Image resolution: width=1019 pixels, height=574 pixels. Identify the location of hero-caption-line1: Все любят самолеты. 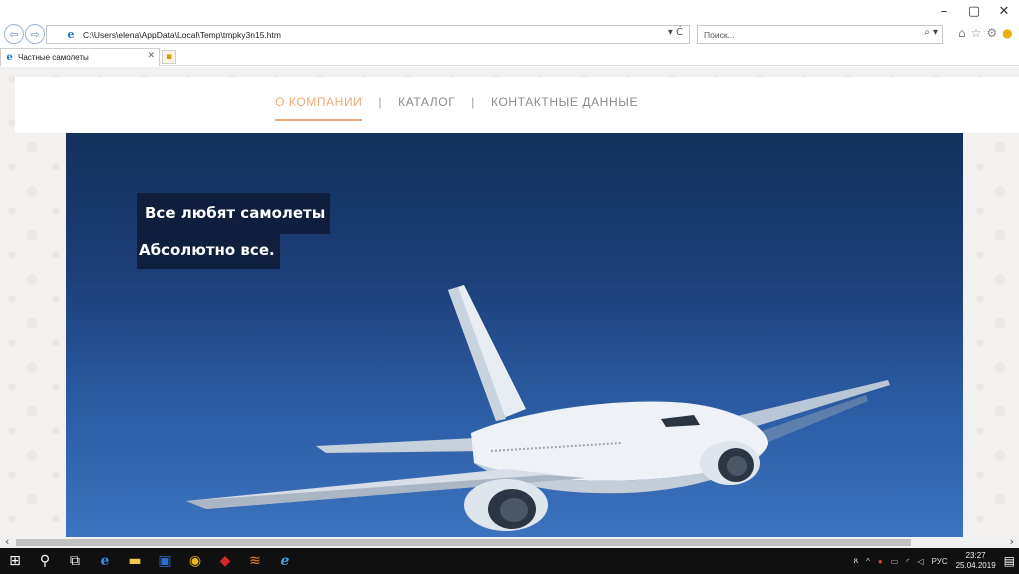
(234, 213).